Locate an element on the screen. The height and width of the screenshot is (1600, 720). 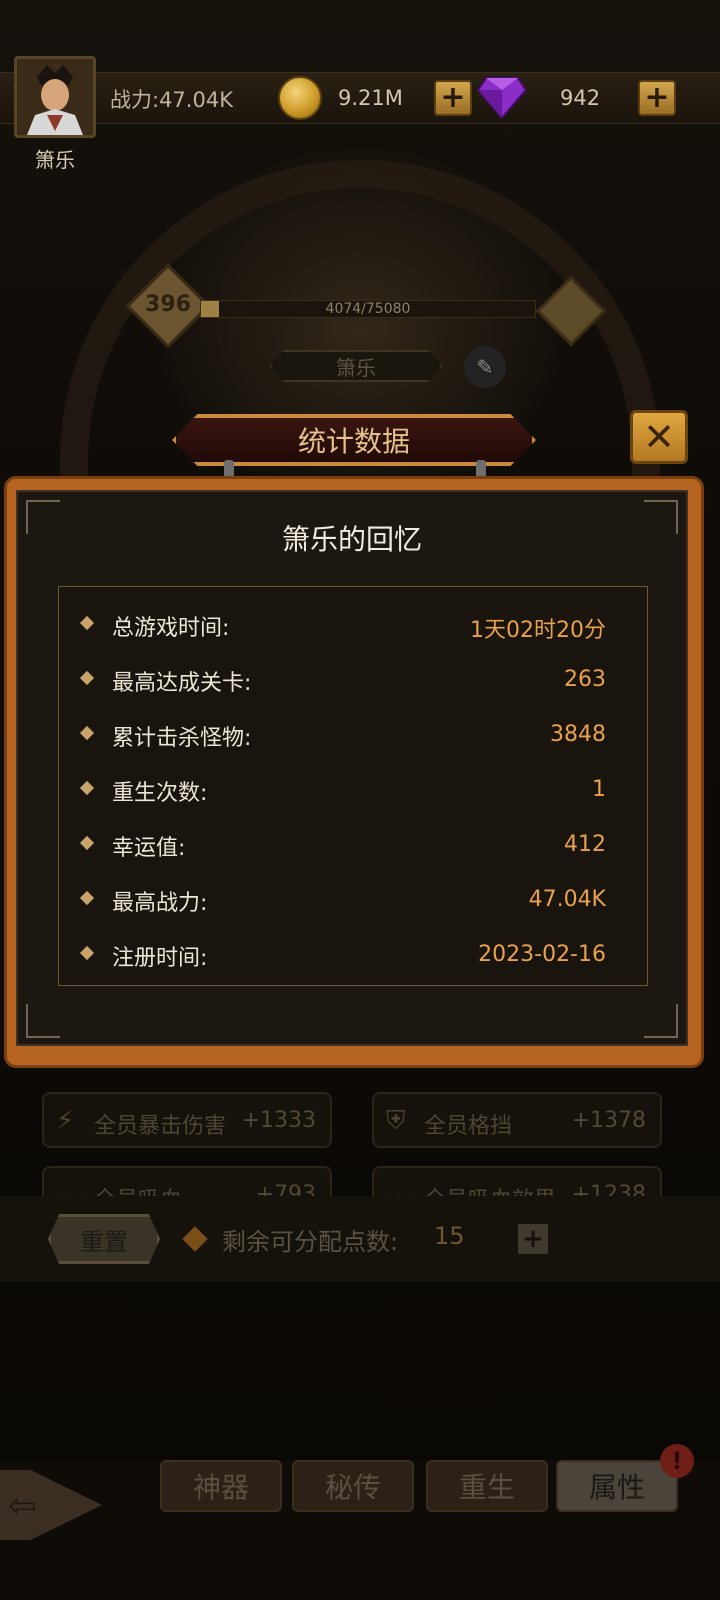
attribute-card: 〰 全员吸血 +793 is located at coordinates (187, 1181).